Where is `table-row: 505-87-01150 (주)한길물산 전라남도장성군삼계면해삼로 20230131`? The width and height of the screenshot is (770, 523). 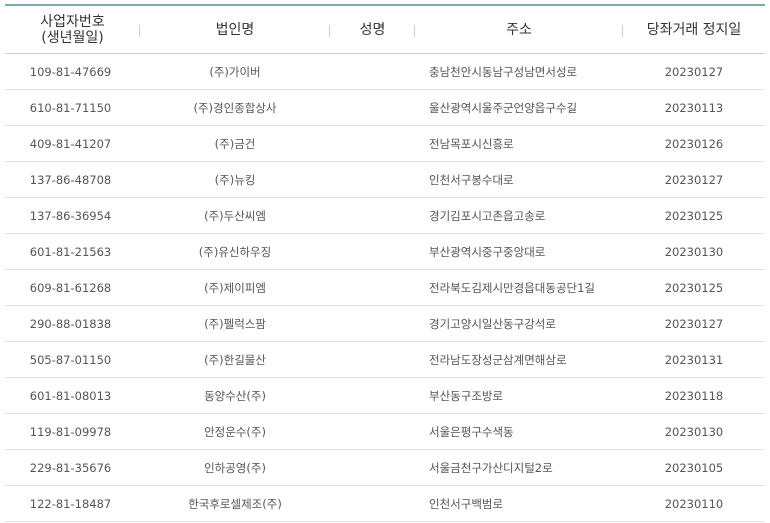
table-row: 505-87-01150 (주)한길물산 전라남도장성군삼계면해삼로 20230131 is located at coordinates (385, 359).